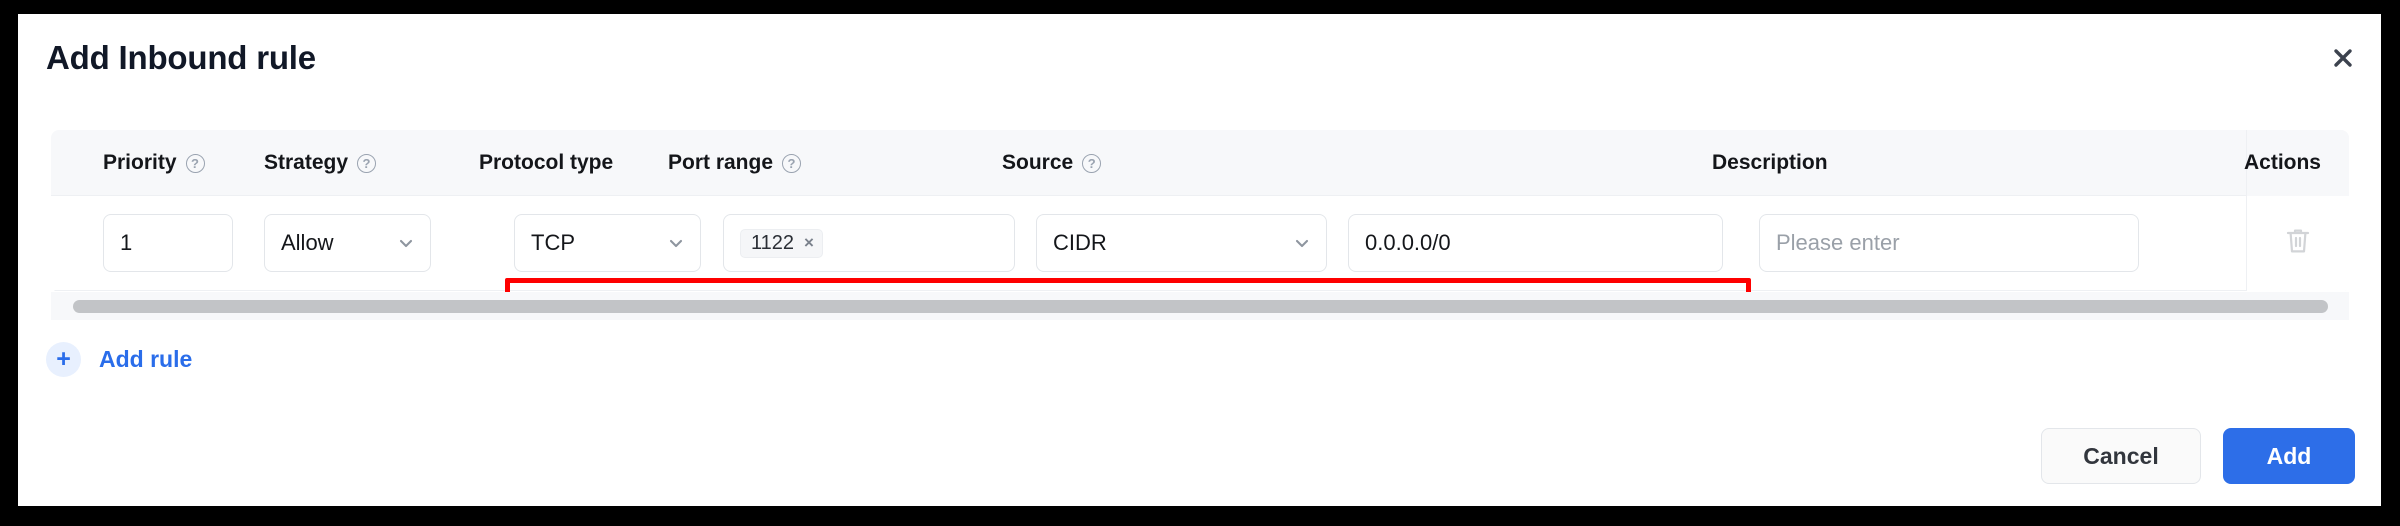 This screenshot has width=2400, height=526. I want to click on trash-icon, so click(2298, 243).